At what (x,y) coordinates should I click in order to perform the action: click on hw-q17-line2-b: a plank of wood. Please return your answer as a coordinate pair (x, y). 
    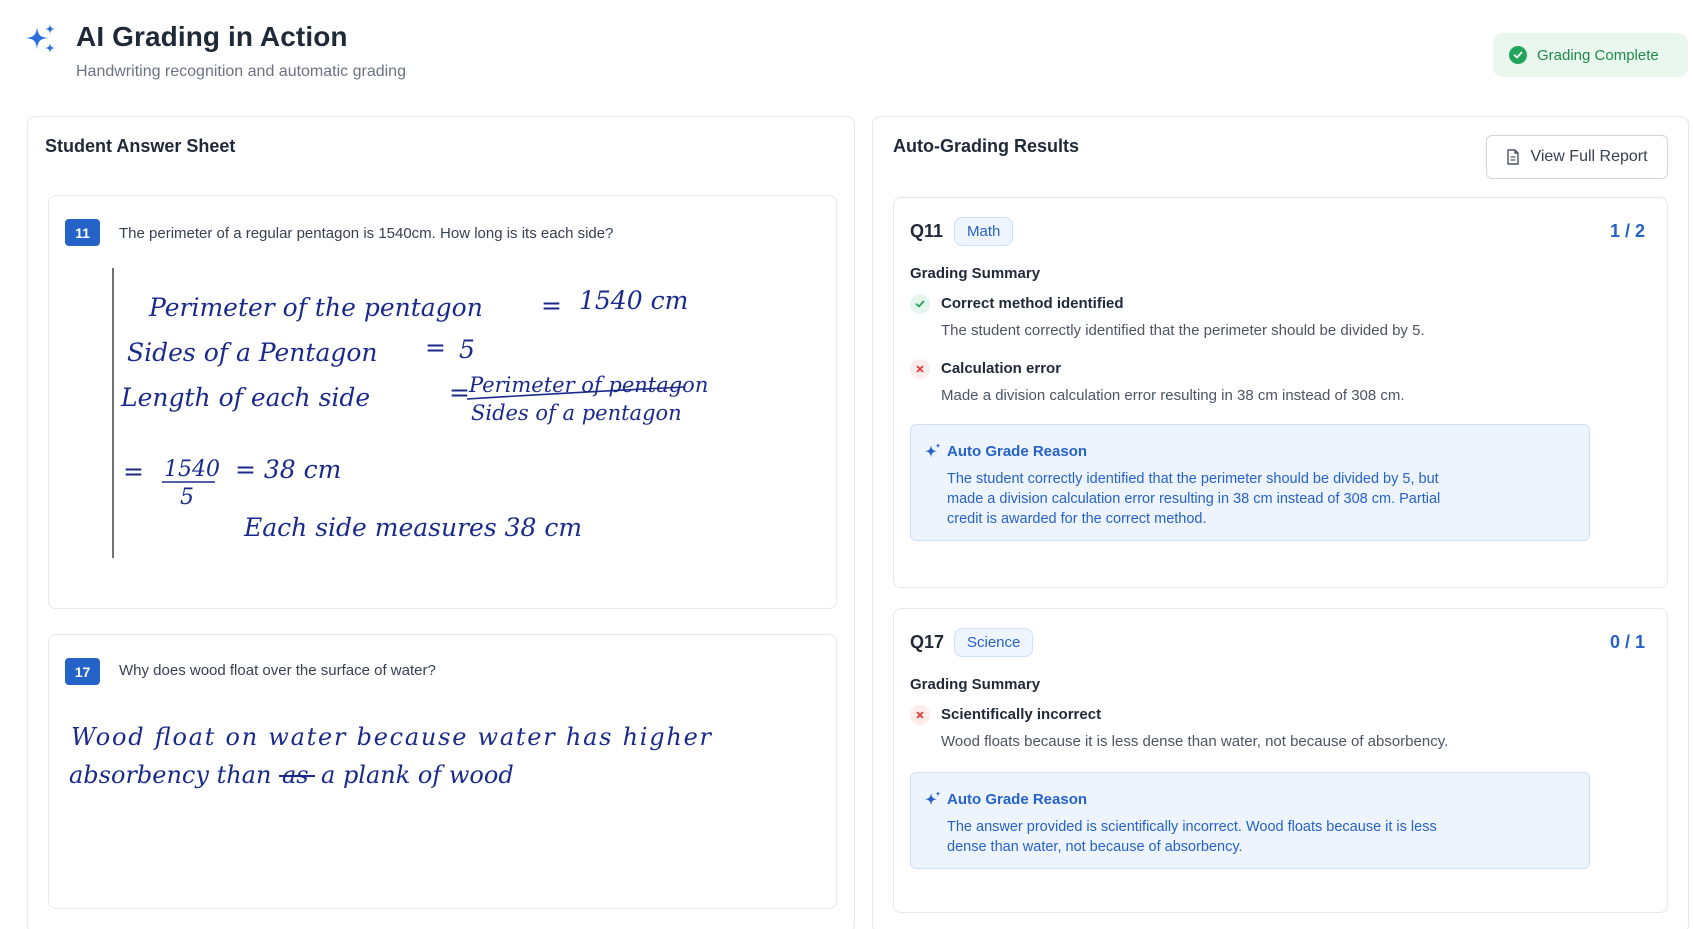
    Looking at the image, I should click on (417, 775).